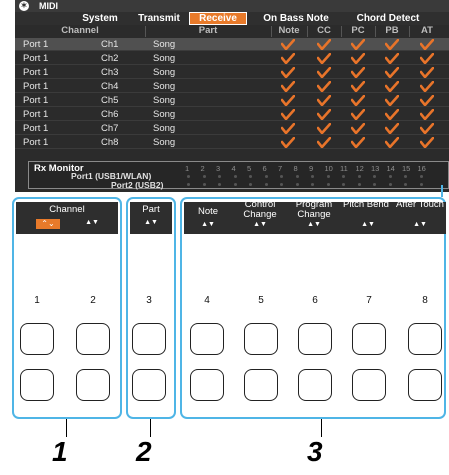 The width and height of the screenshot is (449, 475). I want to click on table-row: Port 1 Ch2 Song, so click(232, 58).